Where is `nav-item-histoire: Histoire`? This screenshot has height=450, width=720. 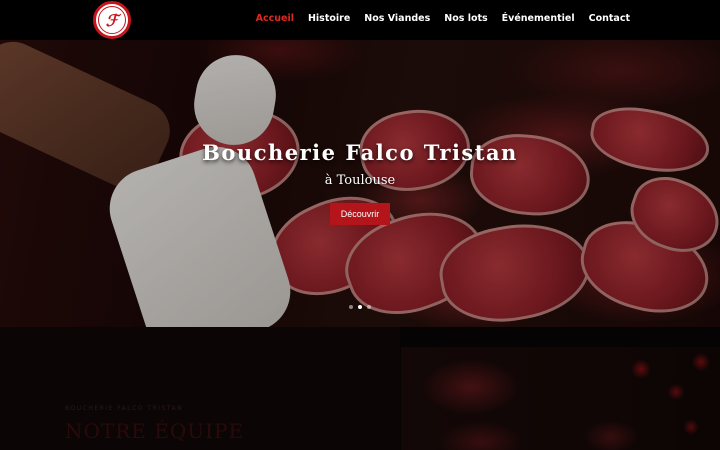
nav-item-histoire: Histoire is located at coordinates (329, 18).